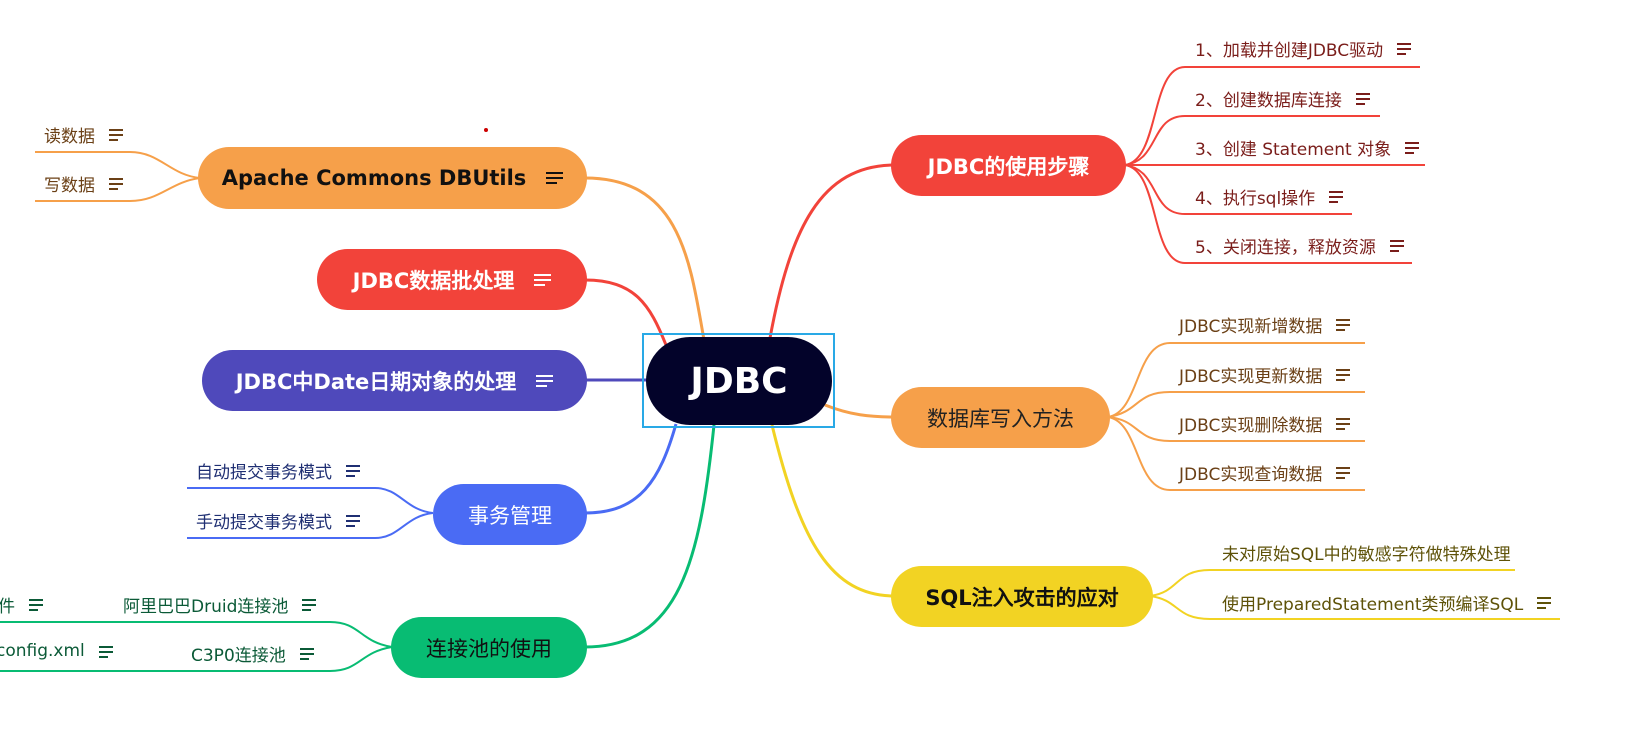  I want to click on edge-tx, so click(631, 469).